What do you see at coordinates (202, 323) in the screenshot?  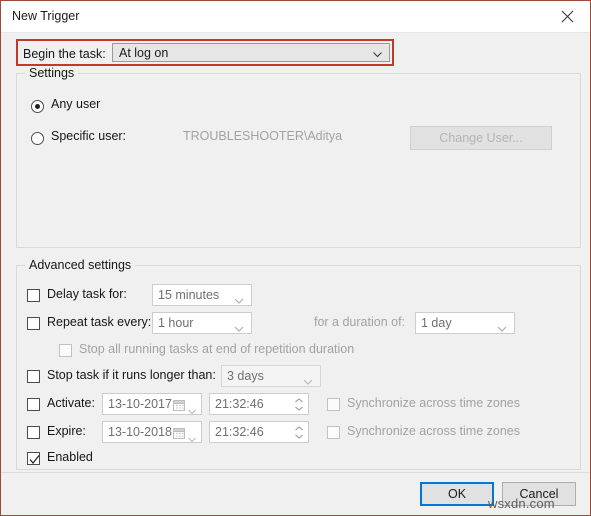 I see `repeat-task-combobox: 1 hour` at bounding box center [202, 323].